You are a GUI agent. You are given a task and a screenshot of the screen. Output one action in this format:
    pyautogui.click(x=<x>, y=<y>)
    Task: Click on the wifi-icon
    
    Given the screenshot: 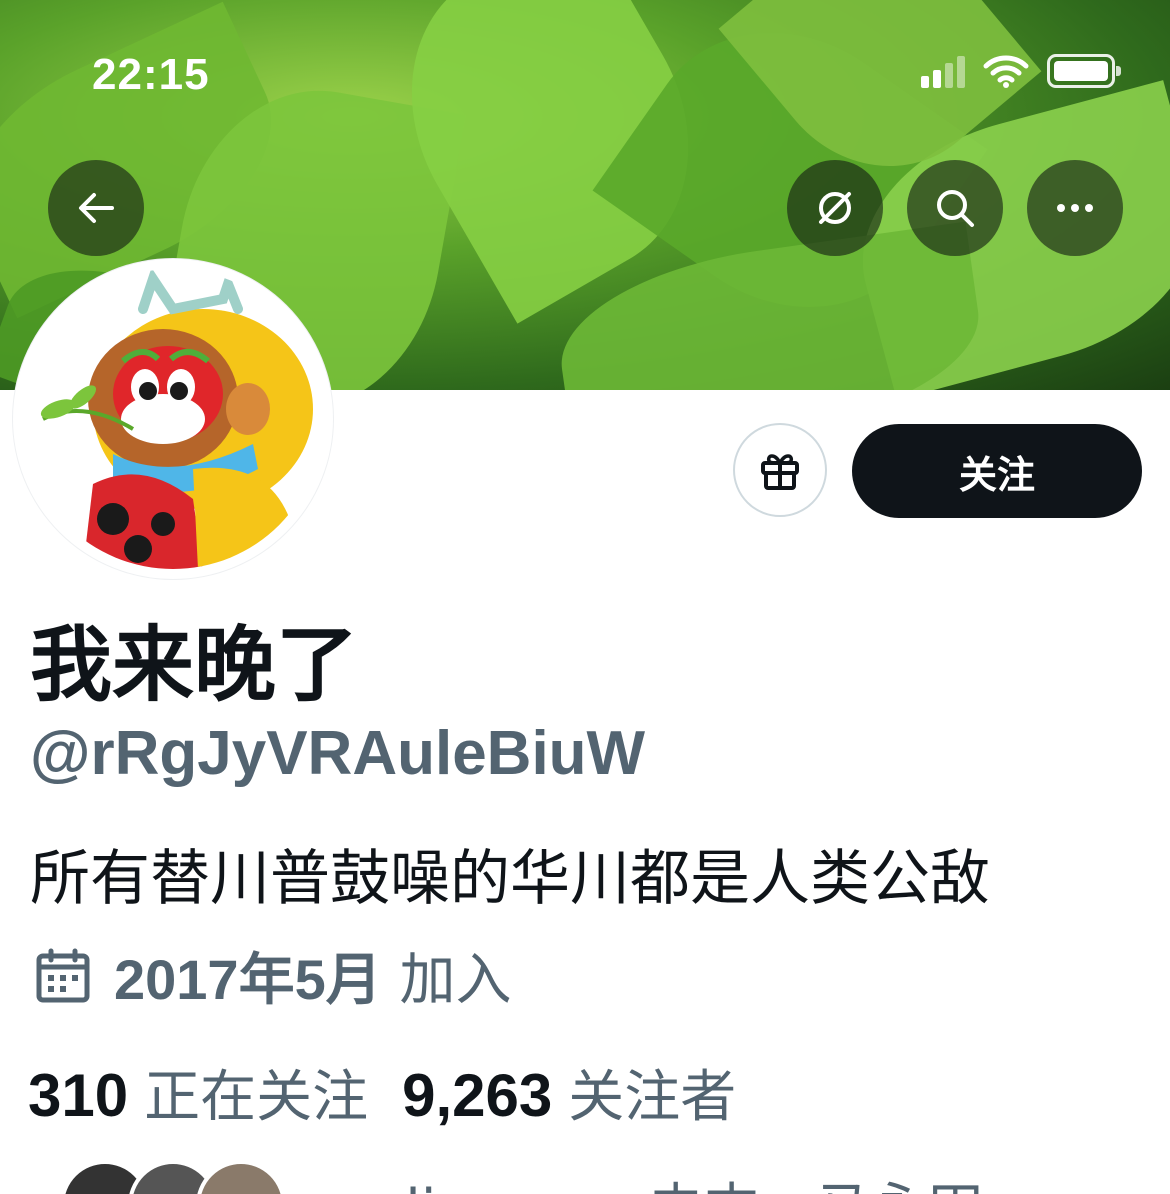 What is the action you would take?
    pyautogui.click(x=1006, y=71)
    